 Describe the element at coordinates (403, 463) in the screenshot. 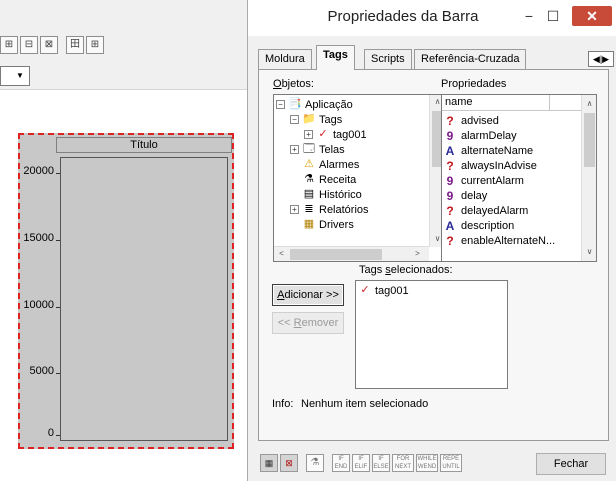

I see `for-next-icon: FOR NEXT` at that location.